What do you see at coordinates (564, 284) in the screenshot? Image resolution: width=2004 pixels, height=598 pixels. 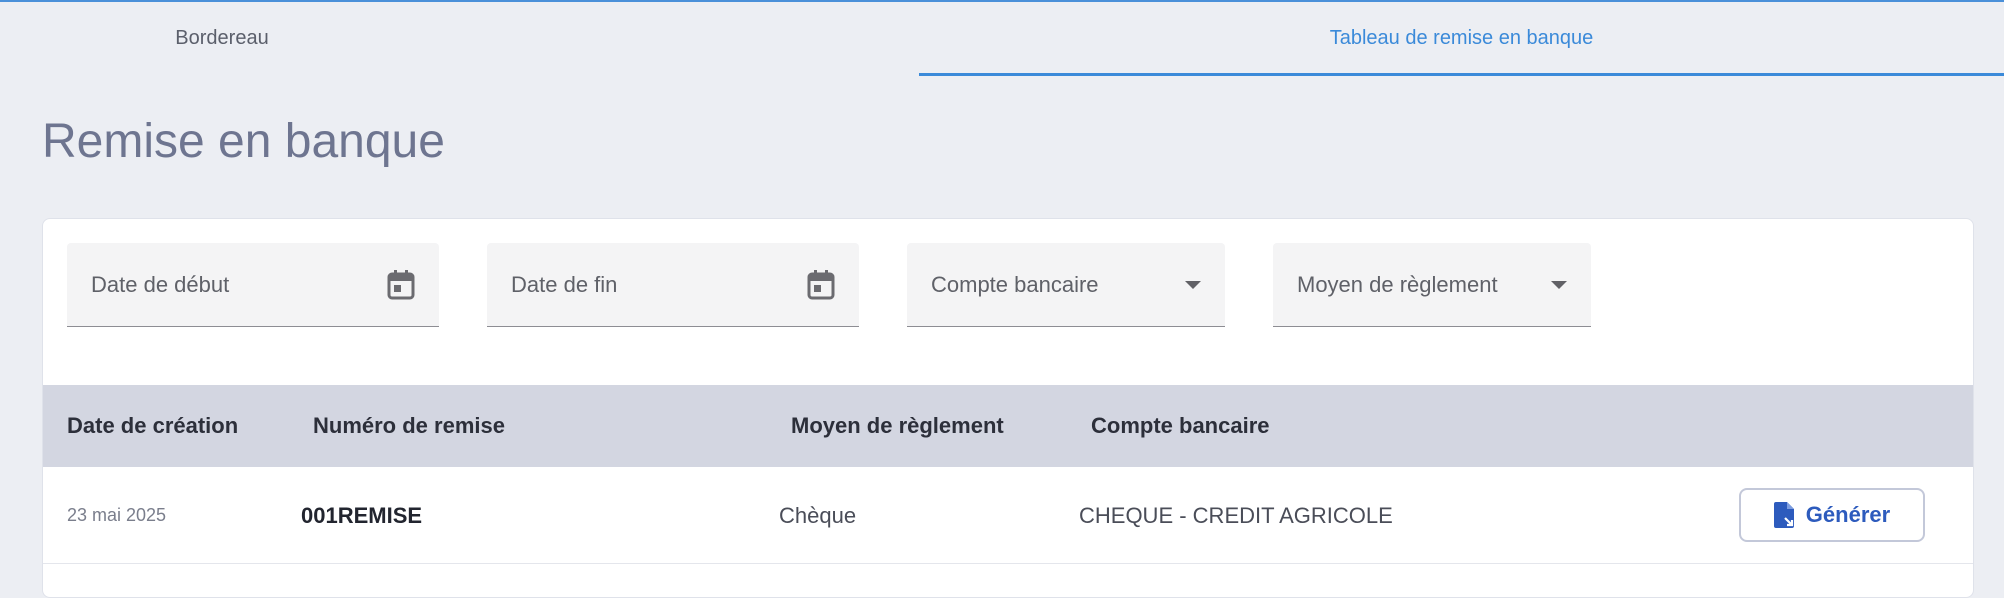 I see `end-date-label: Date de fin` at bounding box center [564, 284].